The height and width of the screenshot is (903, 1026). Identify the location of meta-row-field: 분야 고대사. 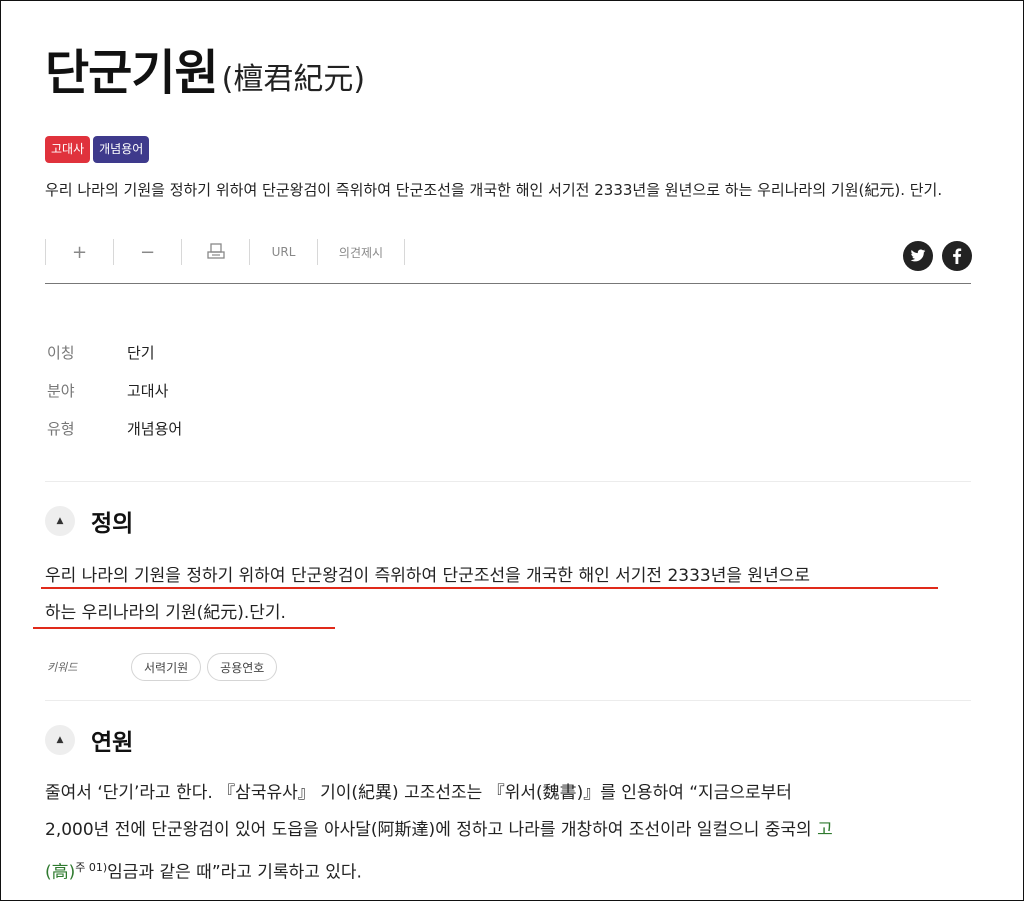
(114, 390).